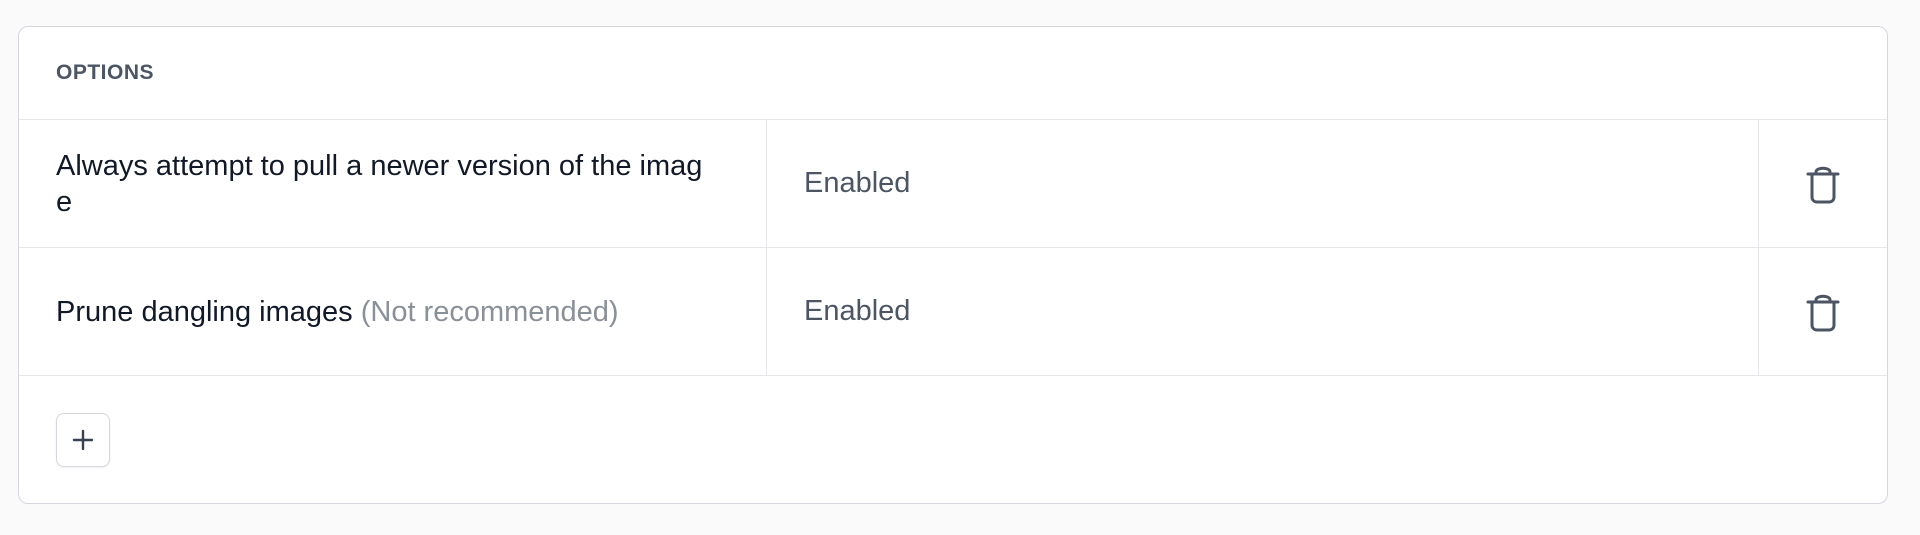 Image resolution: width=1920 pixels, height=535 pixels. I want to click on option-name-text: Prune dangling images, so click(204, 311).